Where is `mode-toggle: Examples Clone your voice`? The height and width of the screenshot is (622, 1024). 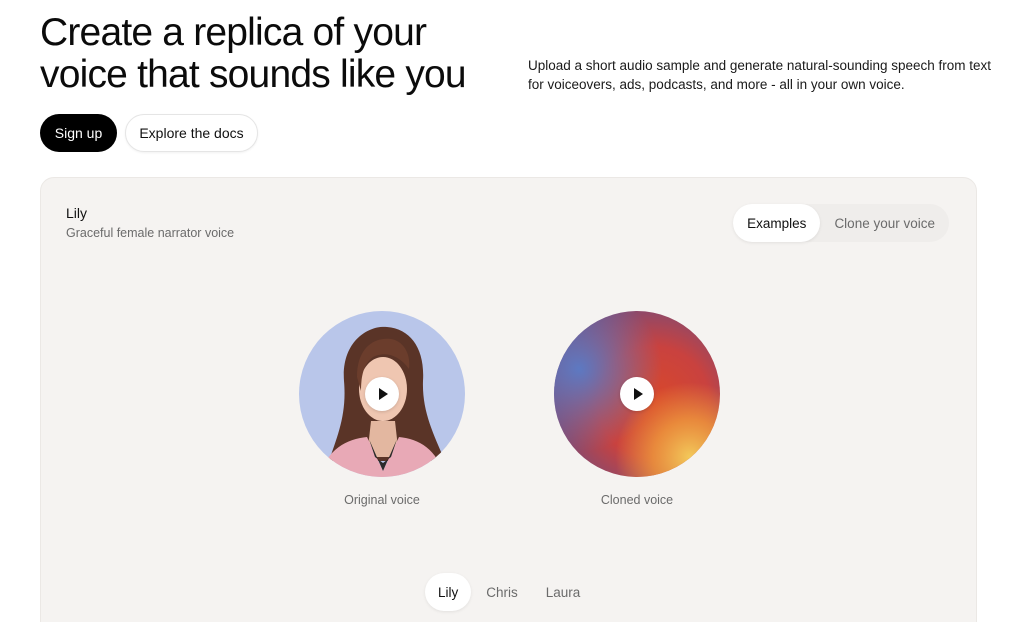 mode-toggle: Examples Clone your voice is located at coordinates (841, 223).